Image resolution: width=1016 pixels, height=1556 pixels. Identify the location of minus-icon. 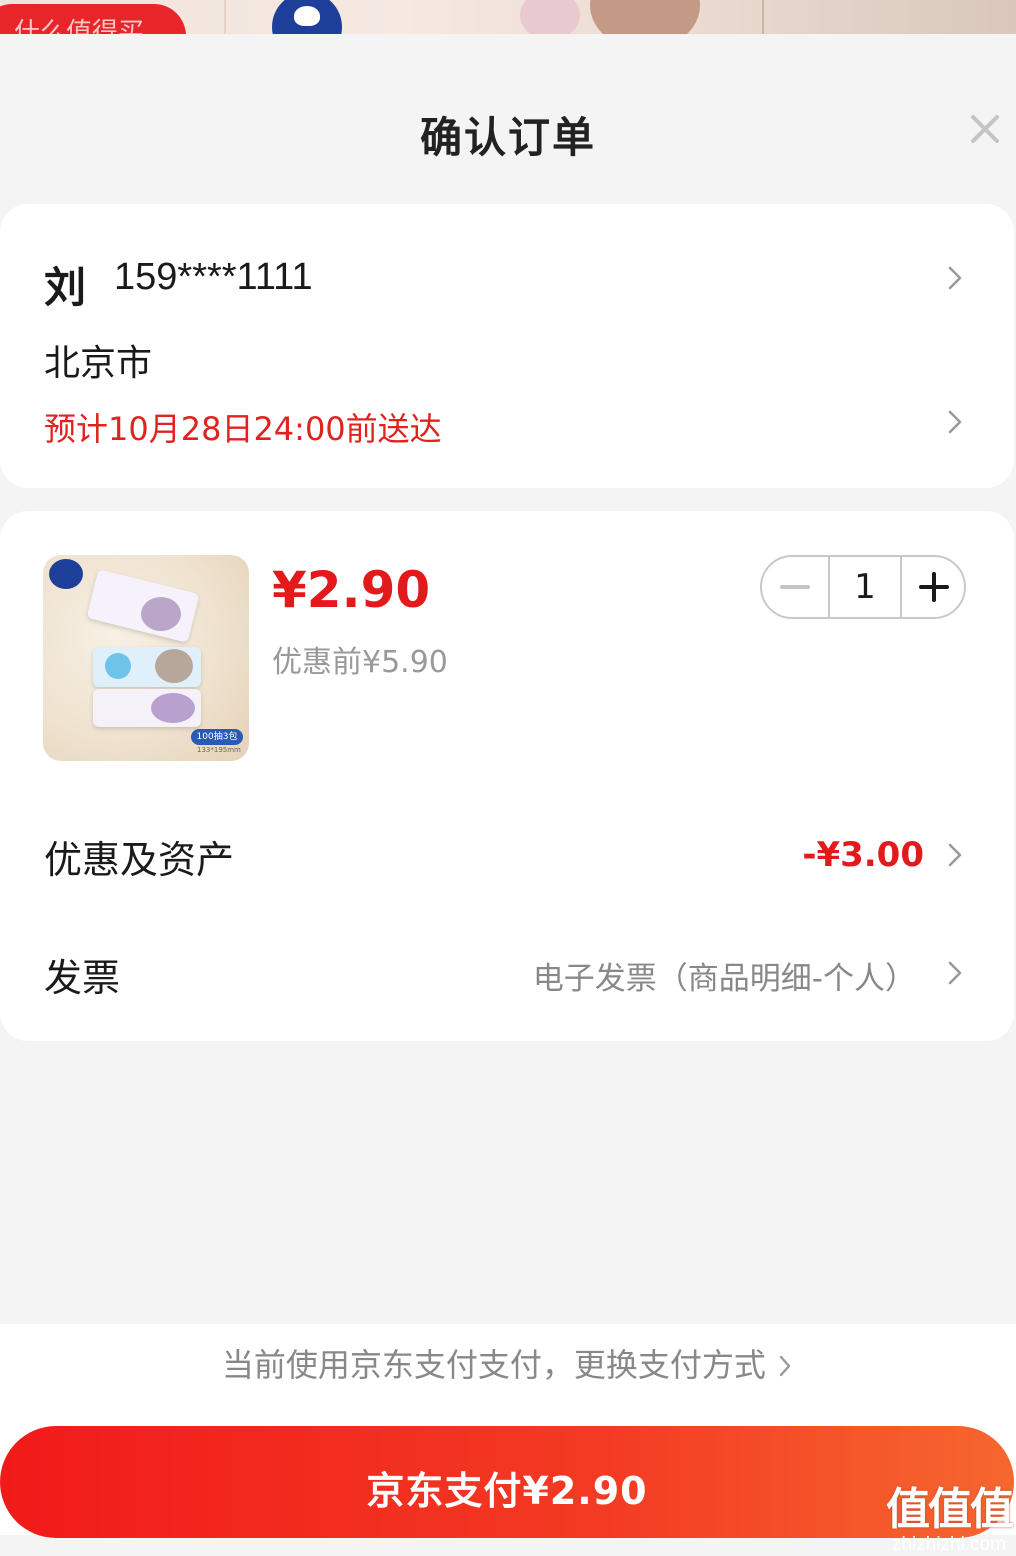
(795, 587).